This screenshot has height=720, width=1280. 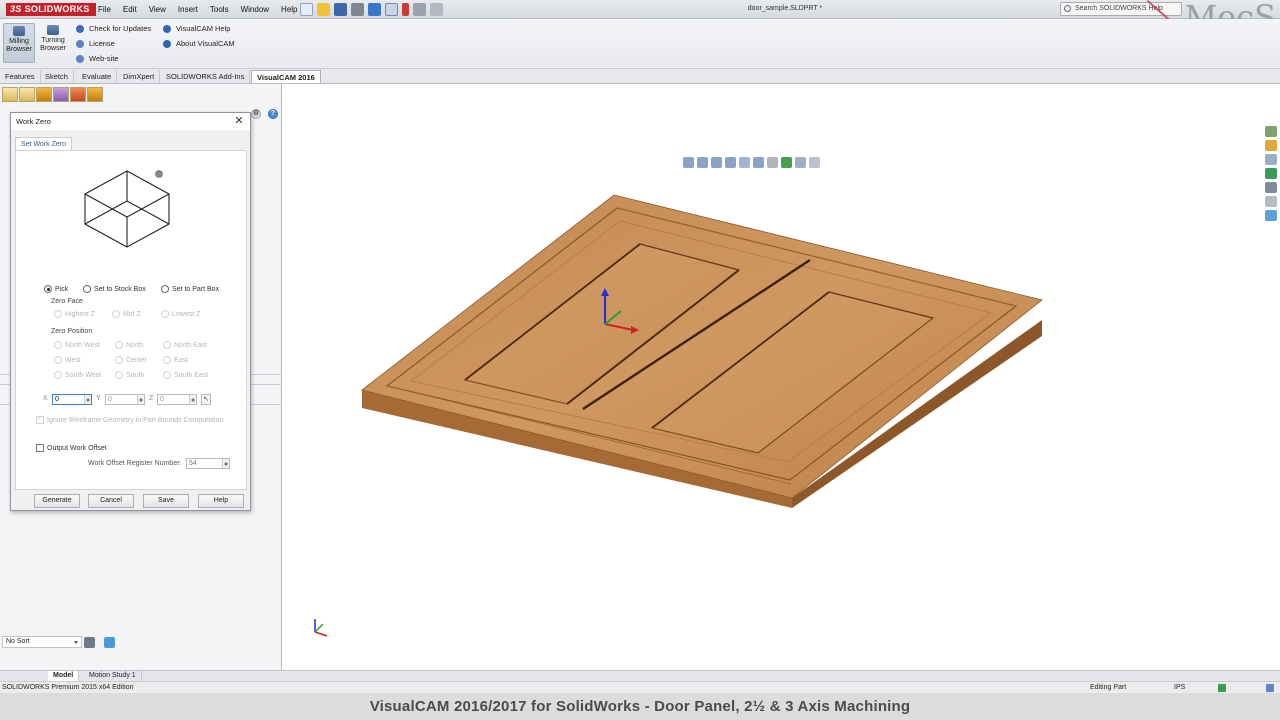 I want to click on options-icon, so click(x=436, y=9).